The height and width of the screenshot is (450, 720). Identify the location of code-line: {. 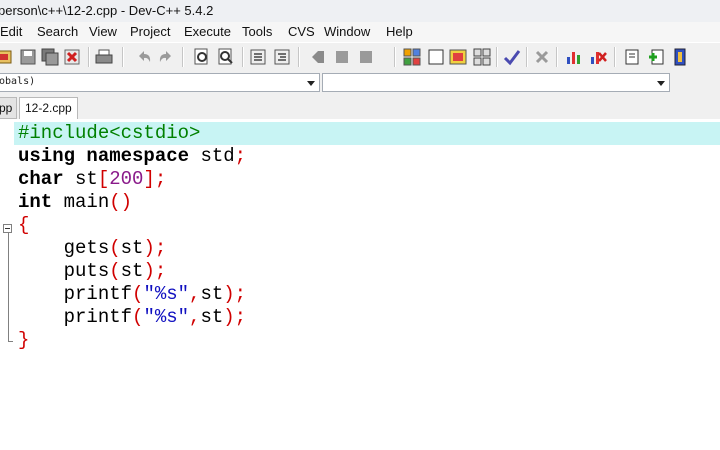
(24, 225).